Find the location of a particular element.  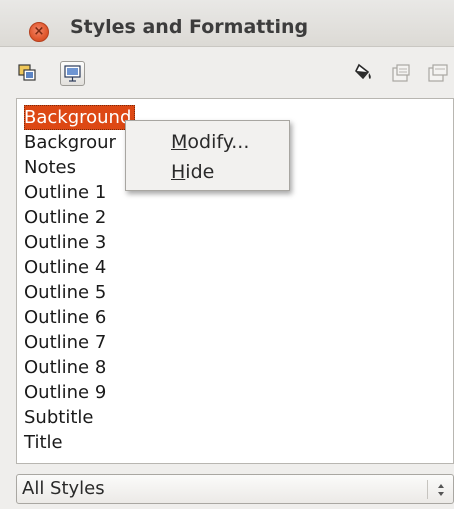

new-style-from-selection-button is located at coordinates (401, 73).